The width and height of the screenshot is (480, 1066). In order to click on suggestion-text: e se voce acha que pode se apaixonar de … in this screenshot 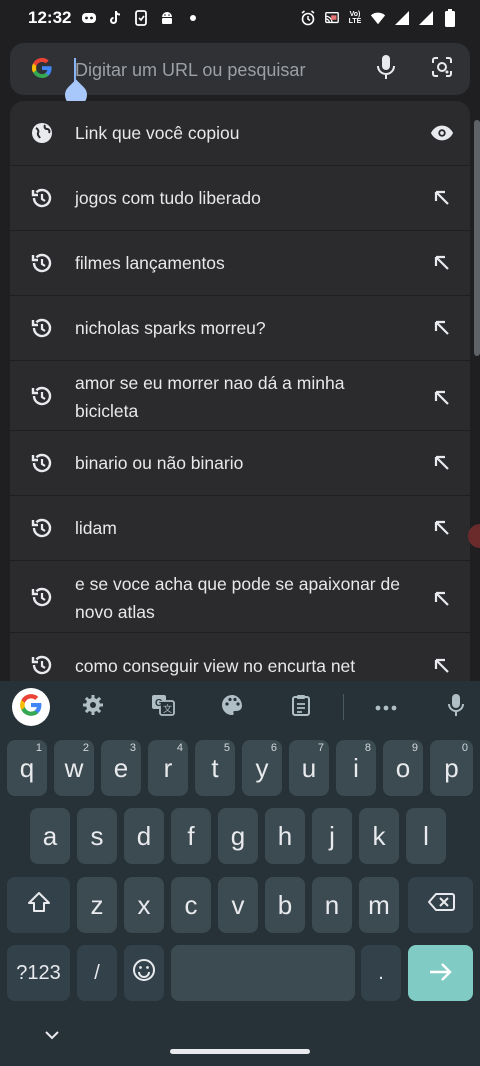, I will do `click(237, 598)`.